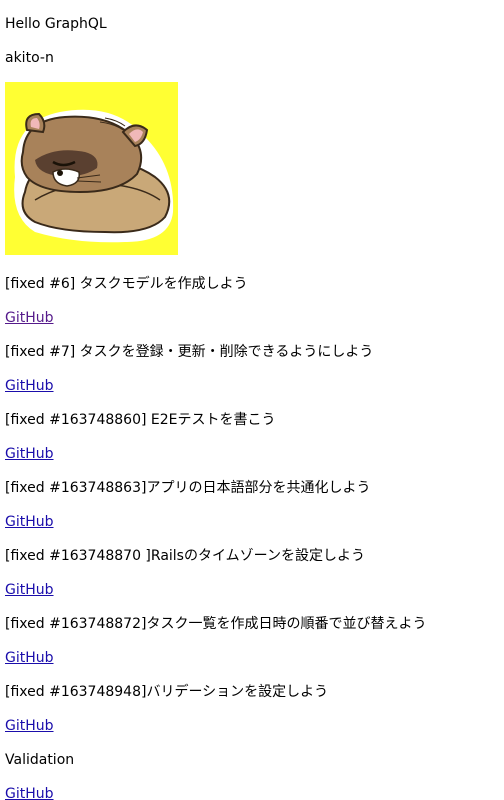  Describe the element at coordinates (56, 24) in the screenshot. I see `page-title: Hello GraphQL` at that location.